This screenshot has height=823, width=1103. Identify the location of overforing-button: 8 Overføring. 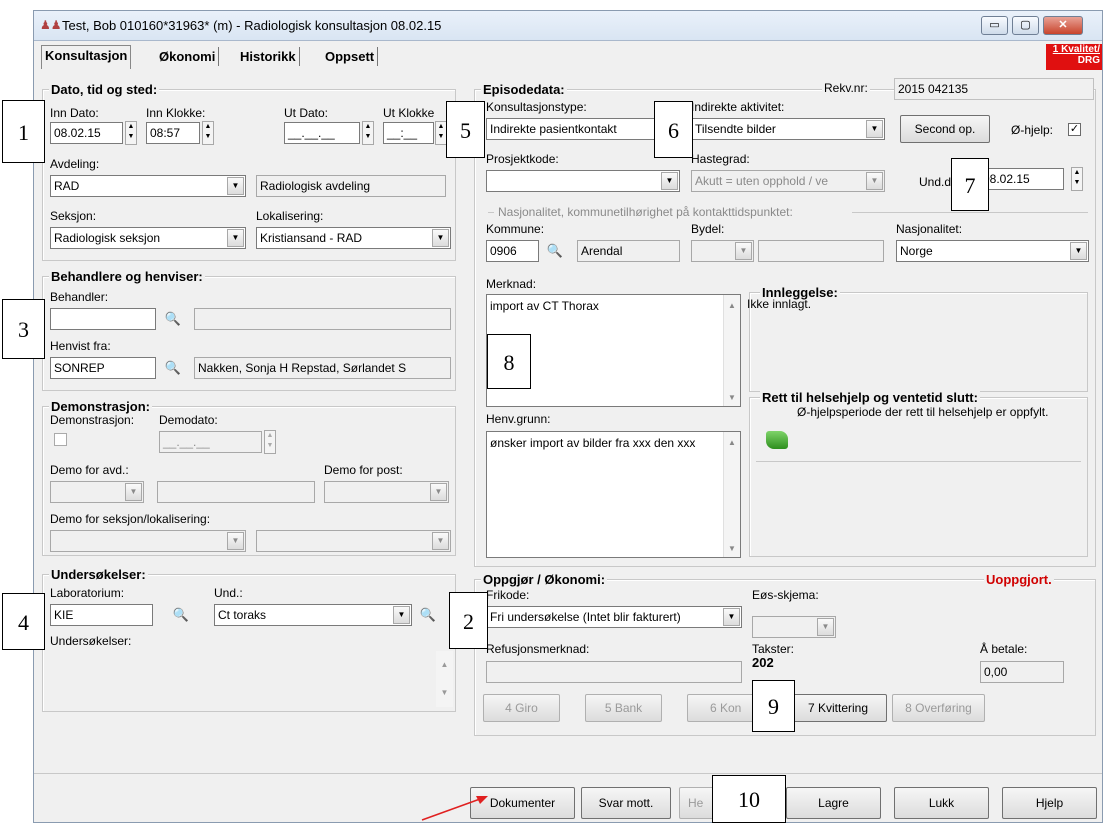
(938, 708).